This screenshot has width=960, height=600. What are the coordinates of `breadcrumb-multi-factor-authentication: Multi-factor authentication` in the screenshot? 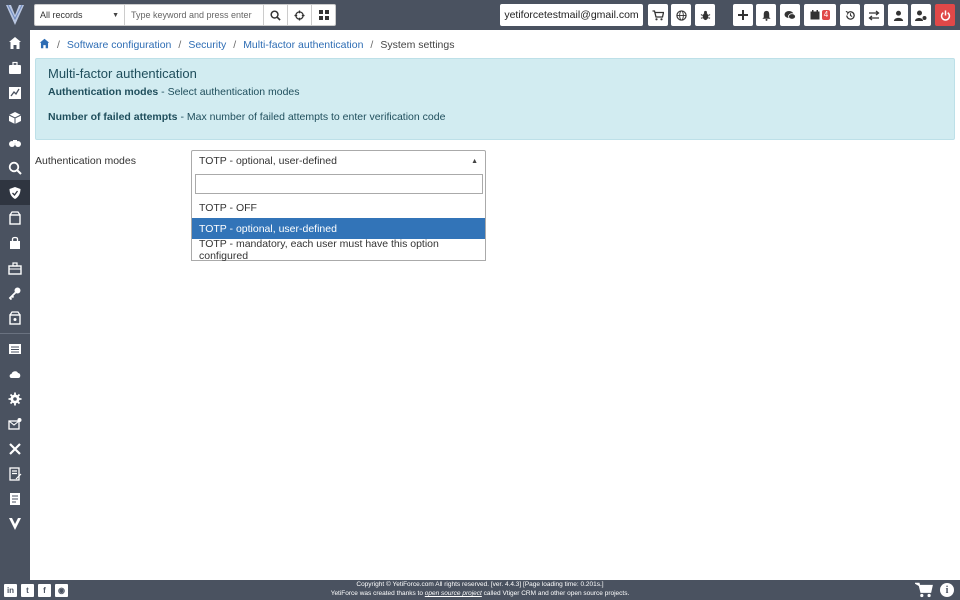 It's located at (303, 45).